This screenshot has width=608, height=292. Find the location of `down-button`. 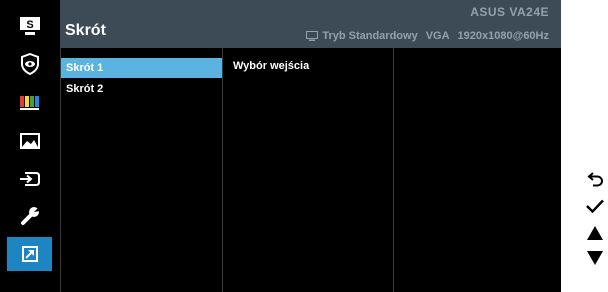

down-button is located at coordinates (595, 258).